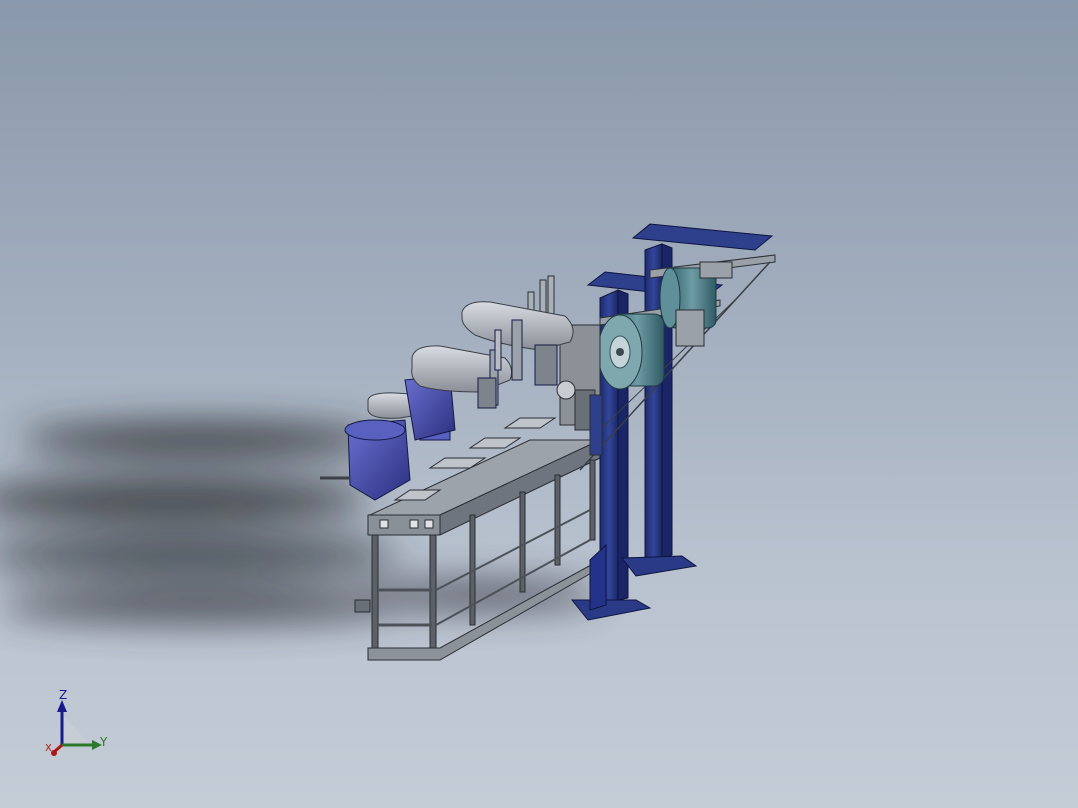  What do you see at coordinates (631, 351) in the screenshot?
I see `film-roll-front` at bounding box center [631, 351].